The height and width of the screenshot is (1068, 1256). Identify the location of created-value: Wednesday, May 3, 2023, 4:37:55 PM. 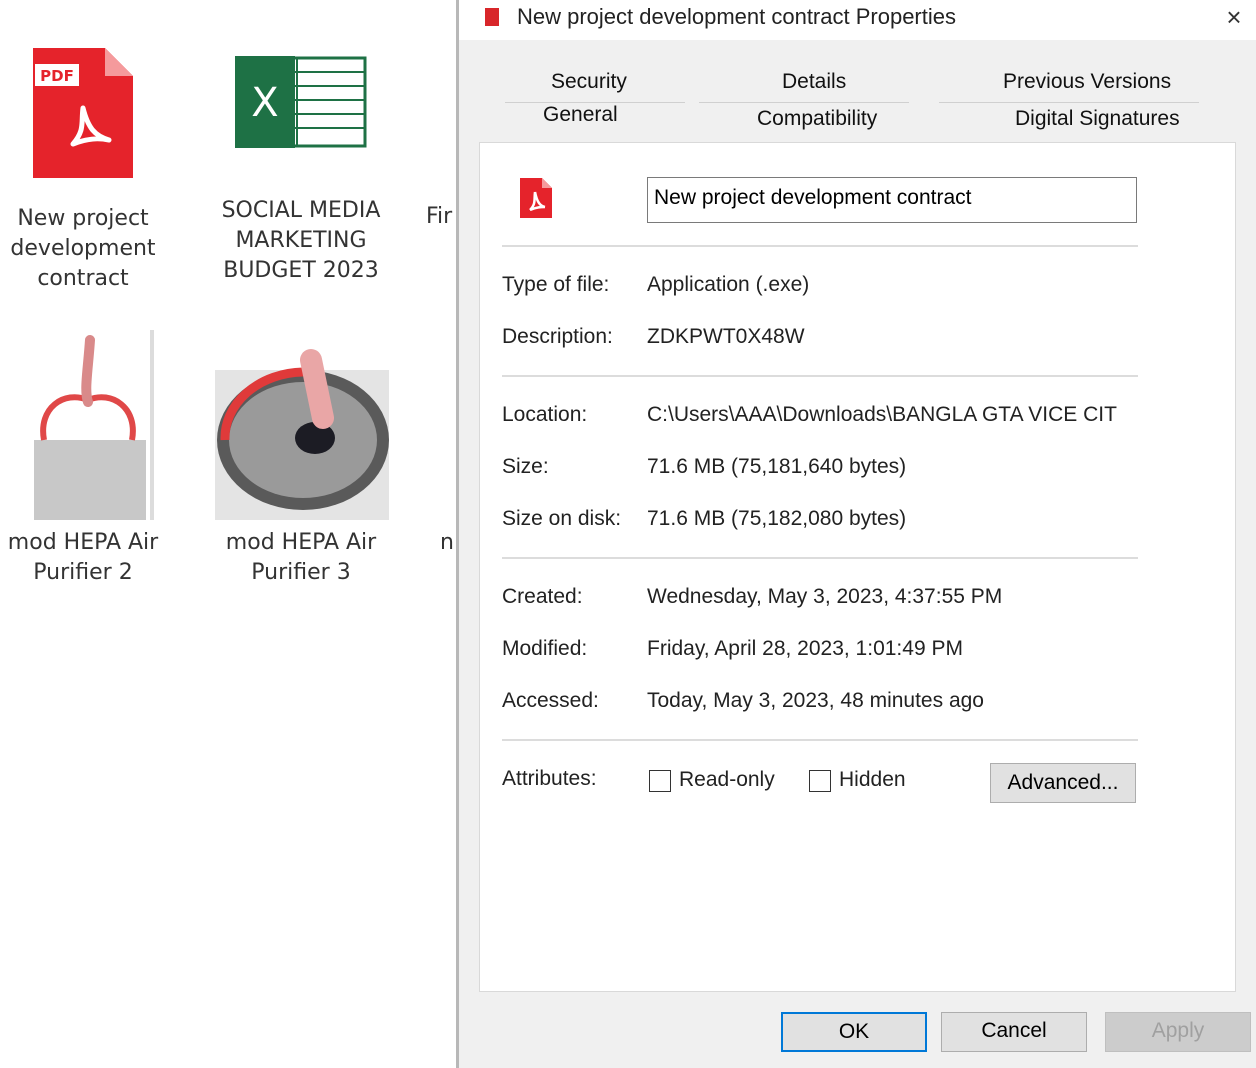
(825, 596).